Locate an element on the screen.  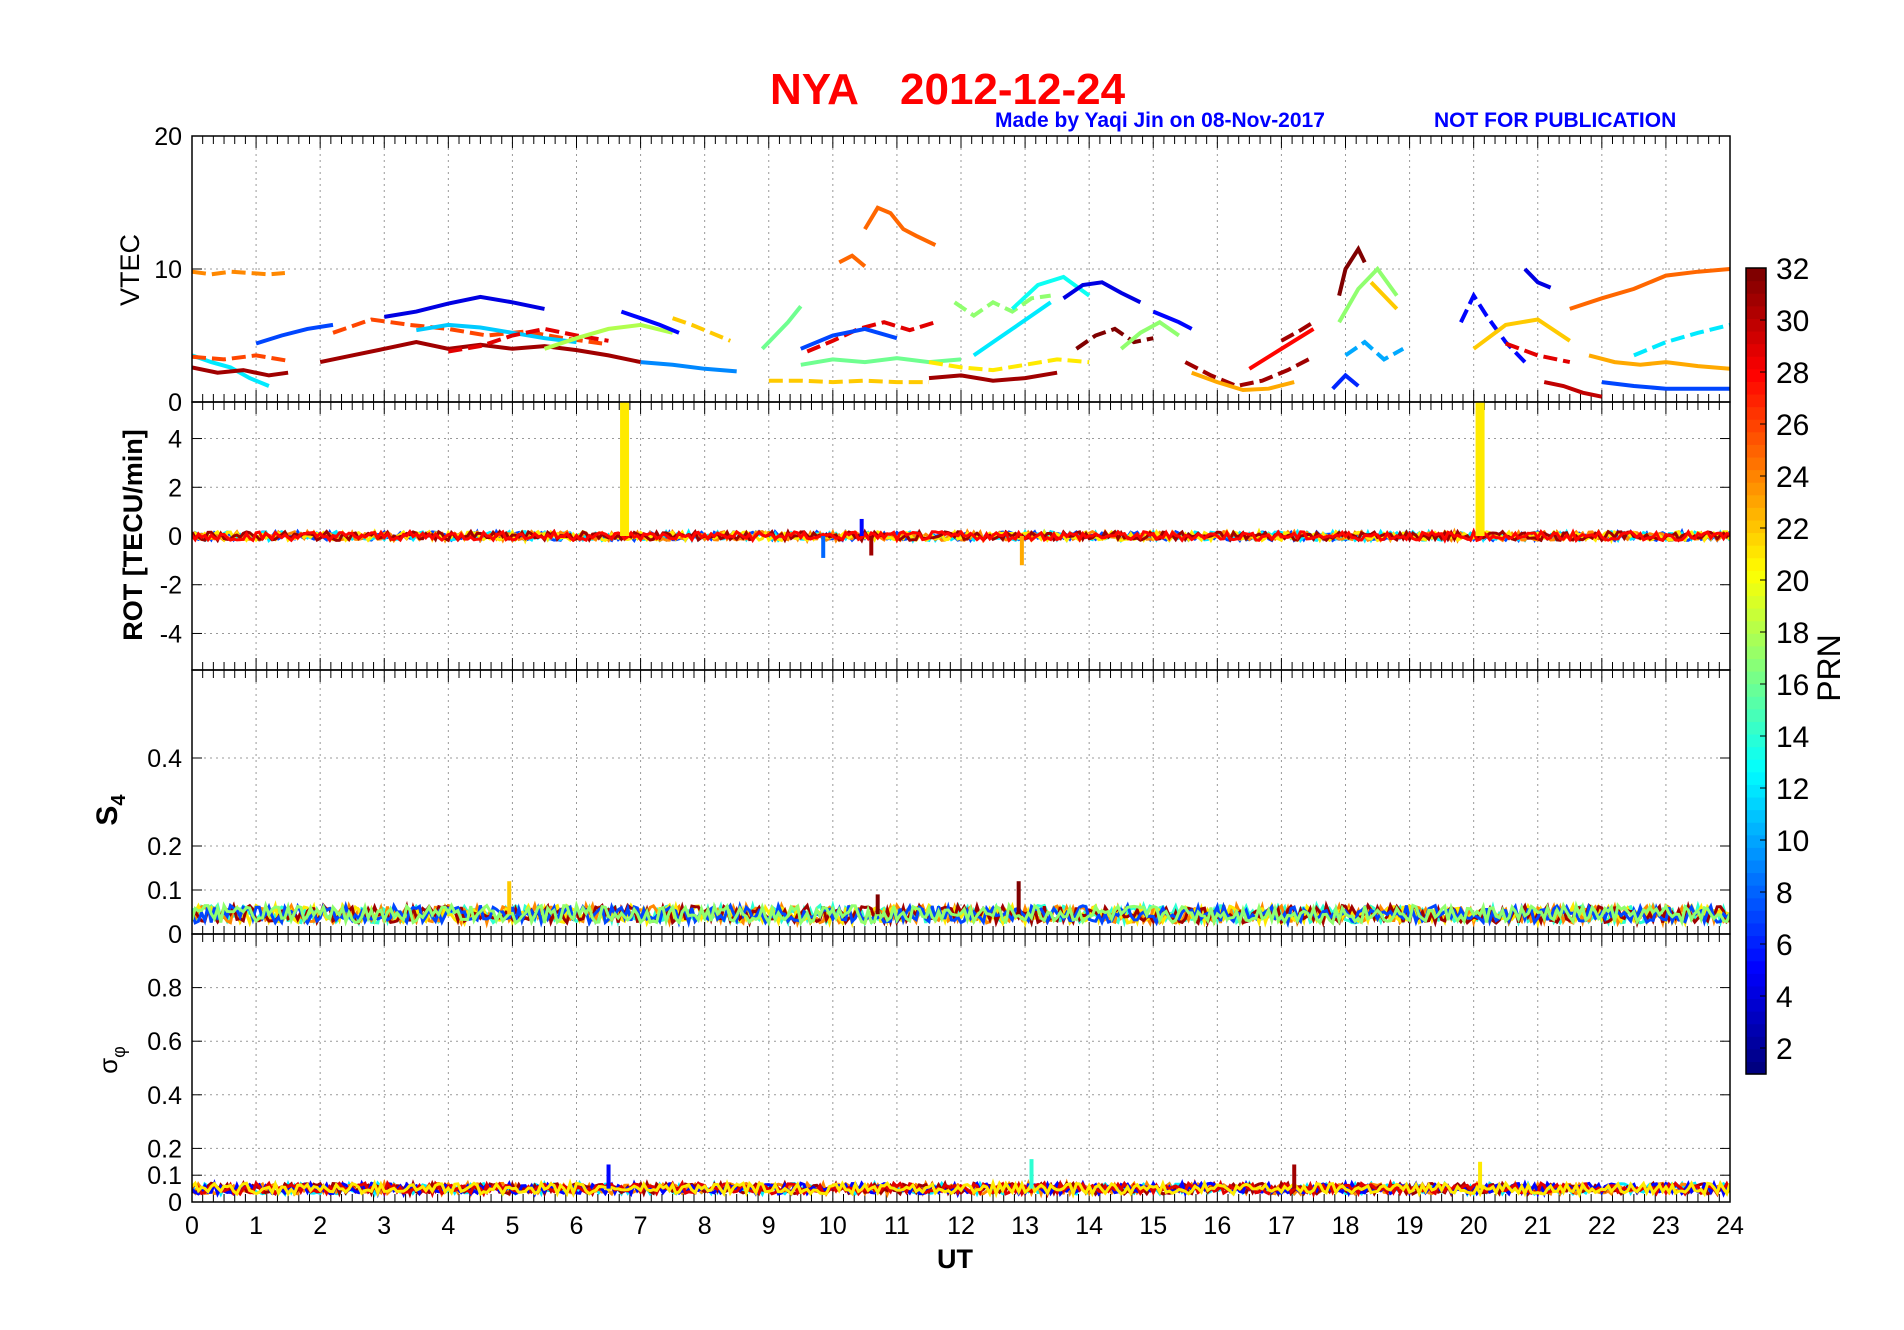
x-tick-label: 3 is located at coordinates (384, 1226).